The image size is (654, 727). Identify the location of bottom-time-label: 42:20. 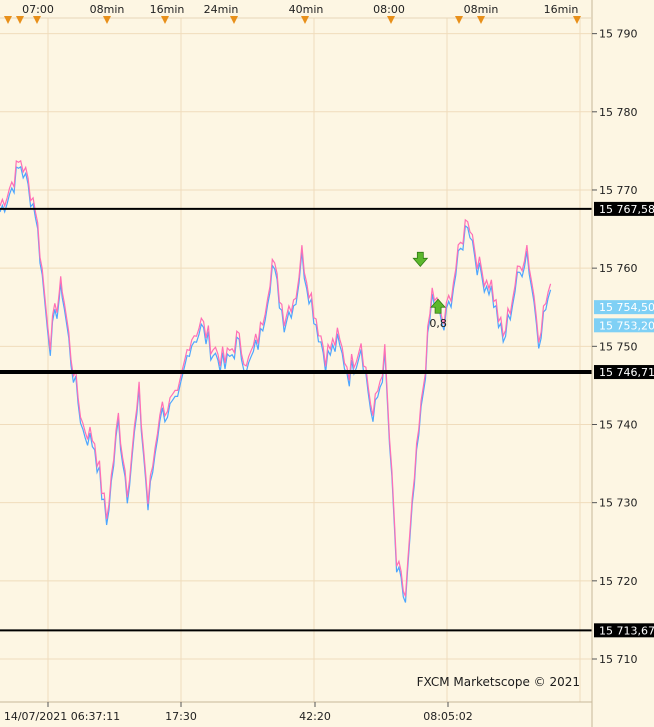
(315, 716).